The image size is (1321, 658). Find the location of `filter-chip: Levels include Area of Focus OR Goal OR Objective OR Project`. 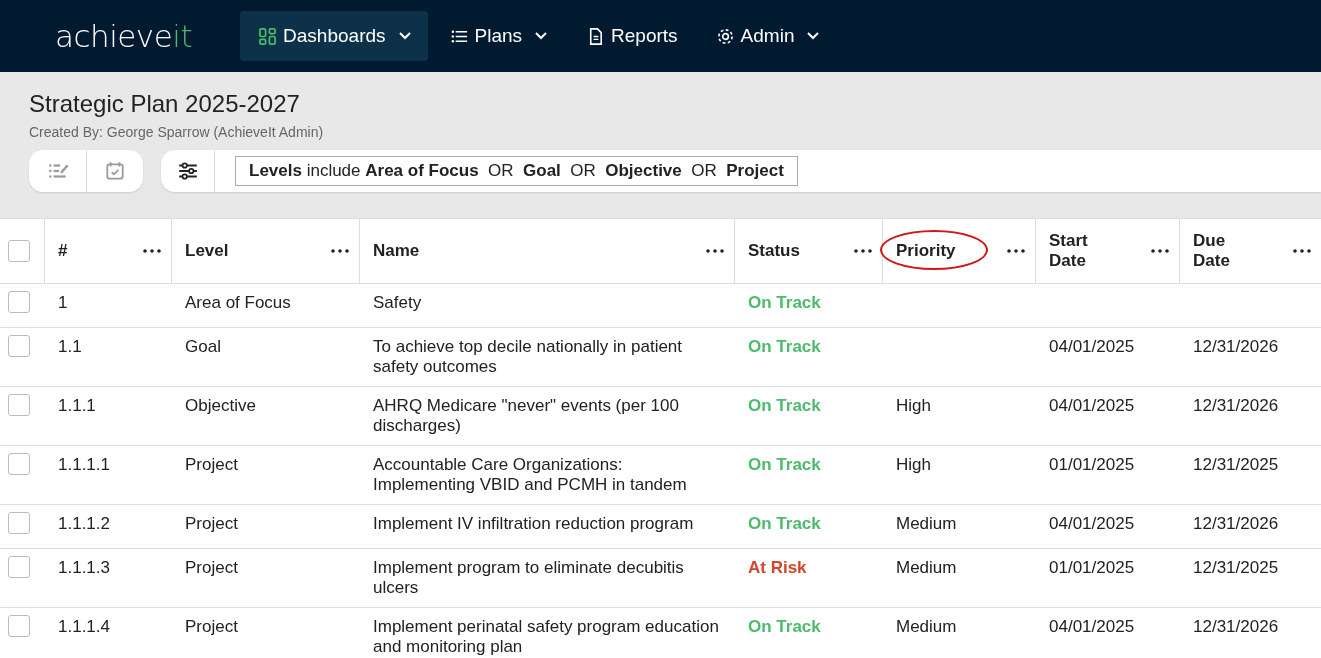

filter-chip: Levels include Area of Focus OR Goal OR Objective OR Project is located at coordinates (516, 171).